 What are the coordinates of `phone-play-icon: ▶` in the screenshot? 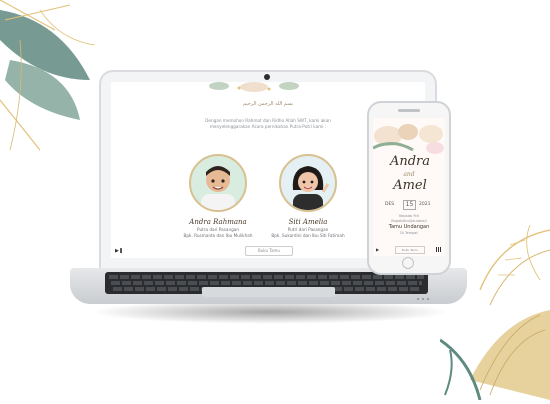 It's located at (377, 249).